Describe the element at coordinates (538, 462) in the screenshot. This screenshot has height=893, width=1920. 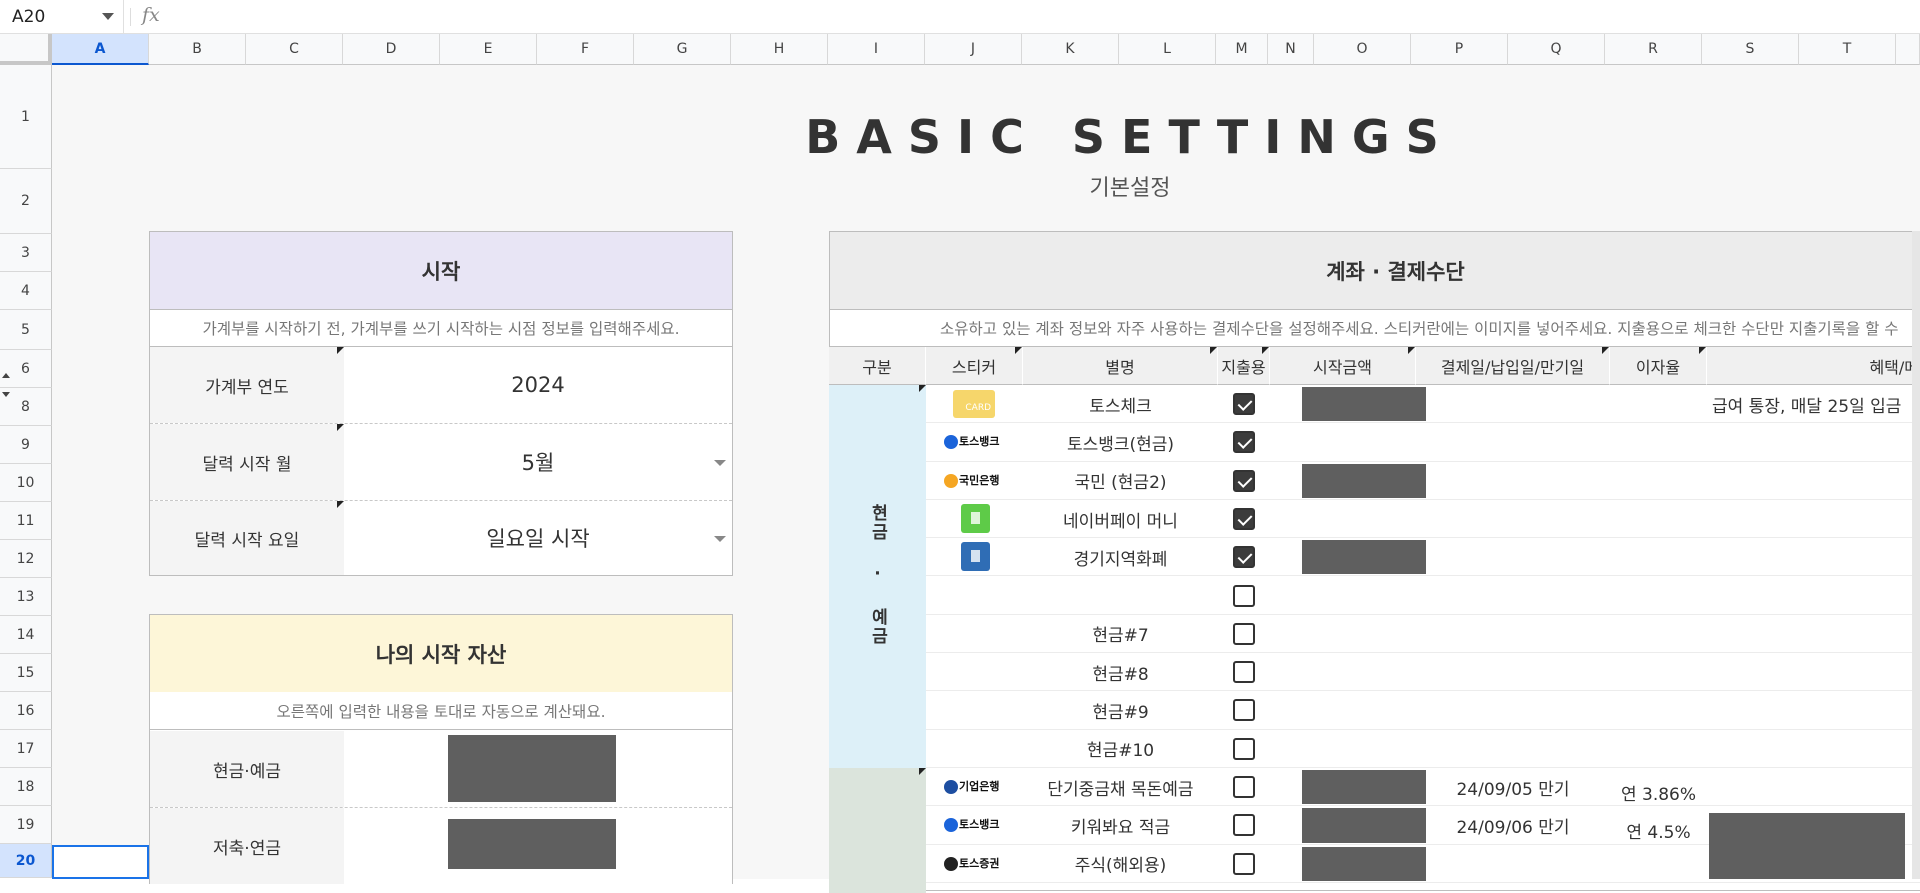
I see `start-month-select: 5월` at that location.